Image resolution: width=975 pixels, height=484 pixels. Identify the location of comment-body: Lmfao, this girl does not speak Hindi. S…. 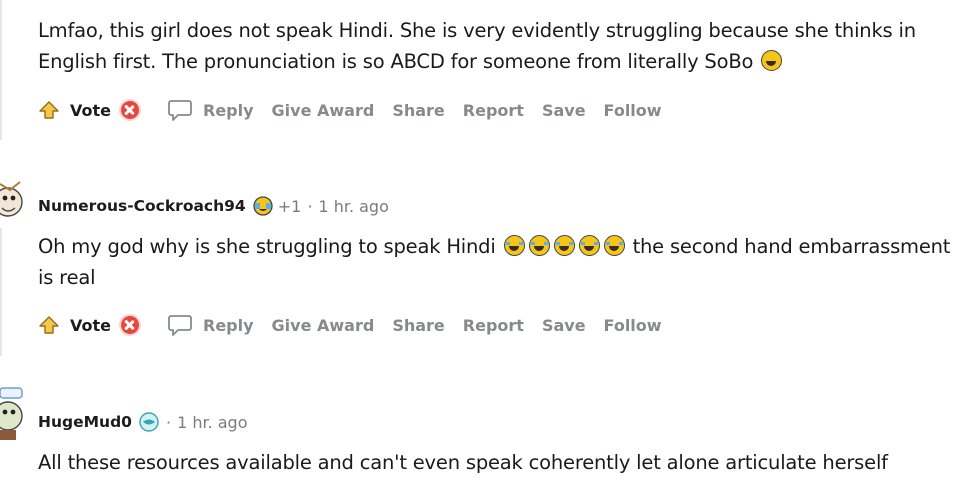
(503, 46).